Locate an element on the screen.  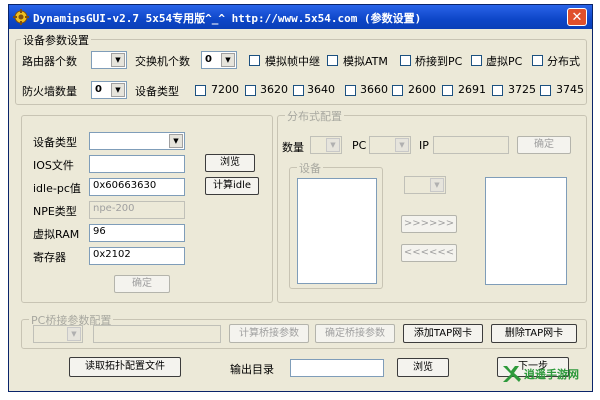
dist-pc-select: ▼ is located at coordinates (390, 145).